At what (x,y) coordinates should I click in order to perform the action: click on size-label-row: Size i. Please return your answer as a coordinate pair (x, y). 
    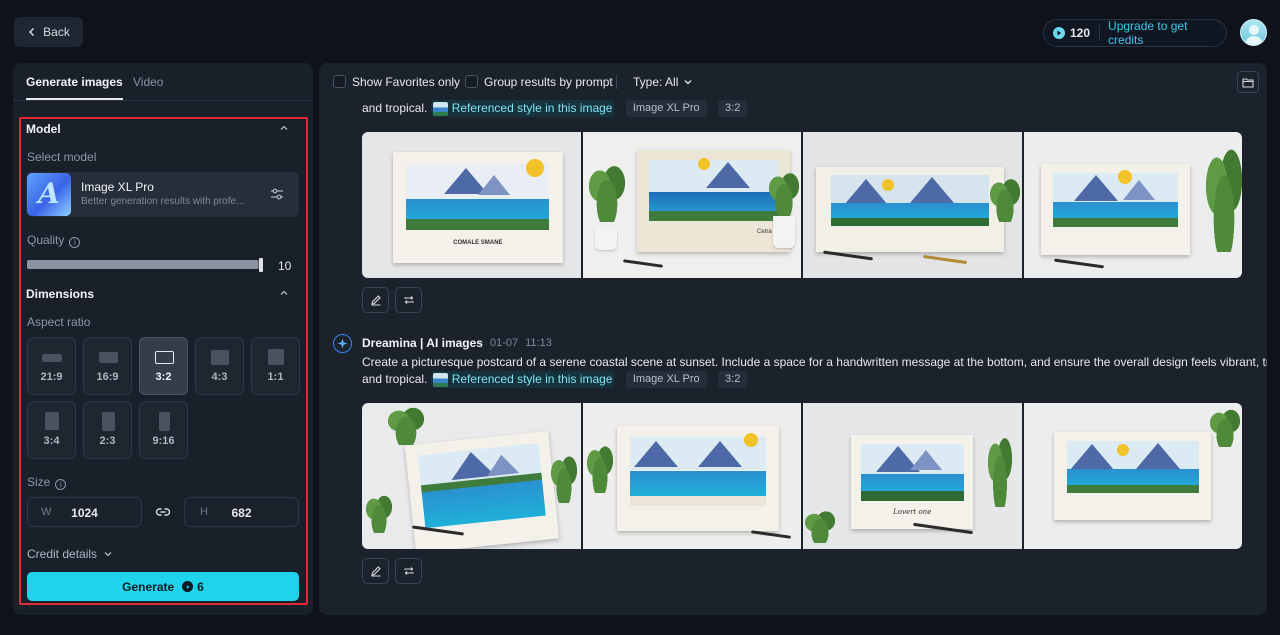
    Looking at the image, I should click on (47, 482).